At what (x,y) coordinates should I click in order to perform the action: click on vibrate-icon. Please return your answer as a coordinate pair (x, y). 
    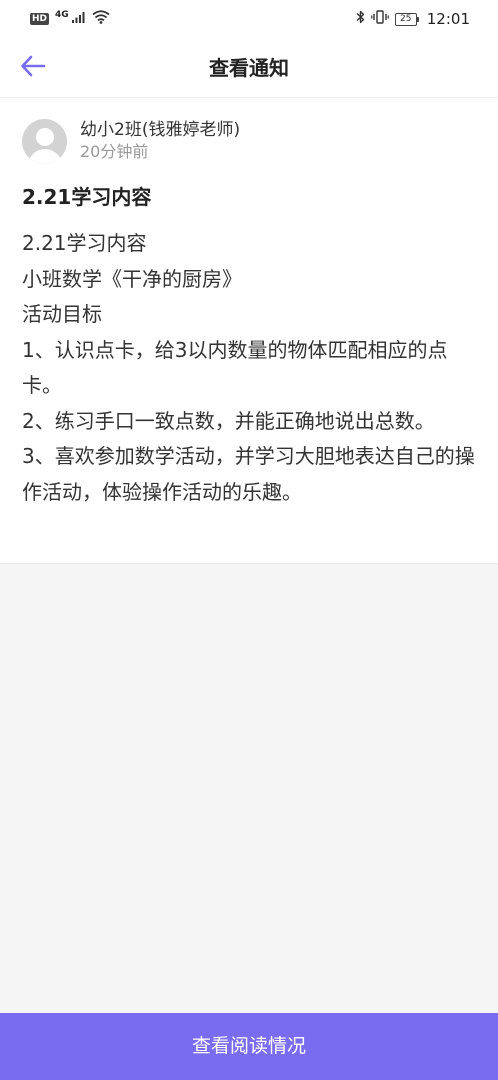
    Looking at the image, I should click on (379, 19).